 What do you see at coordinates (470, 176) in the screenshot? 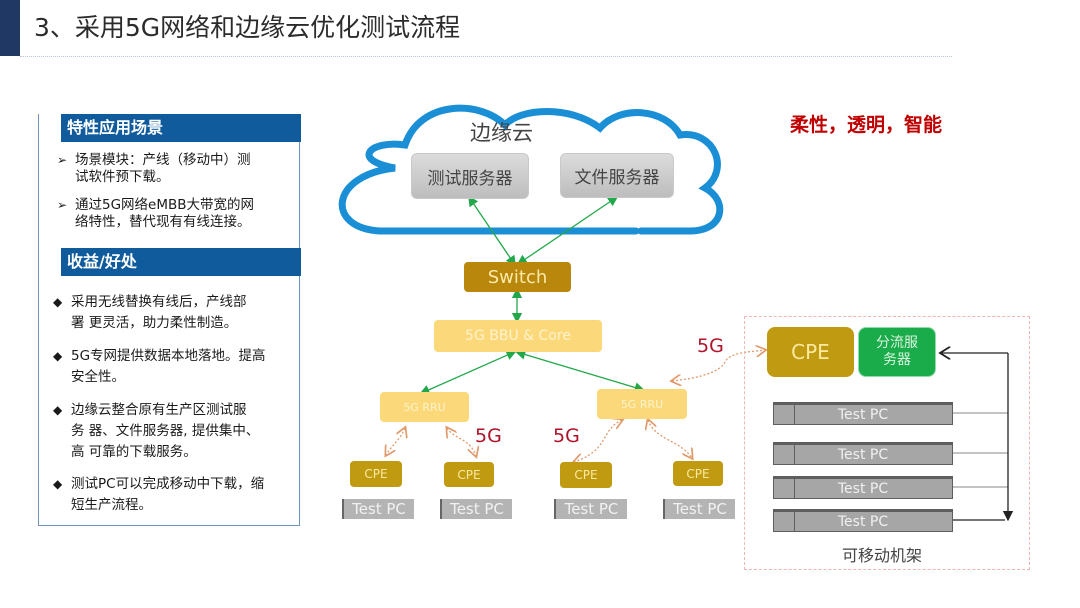
I see `test-server-box: 测试服务器` at bounding box center [470, 176].